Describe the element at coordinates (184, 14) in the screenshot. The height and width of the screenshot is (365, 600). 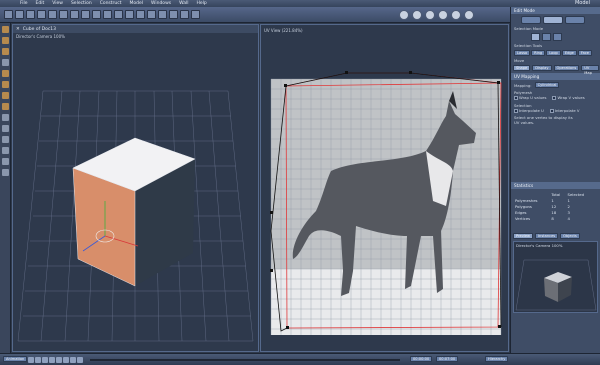
I see `paint-tool-icon` at that location.